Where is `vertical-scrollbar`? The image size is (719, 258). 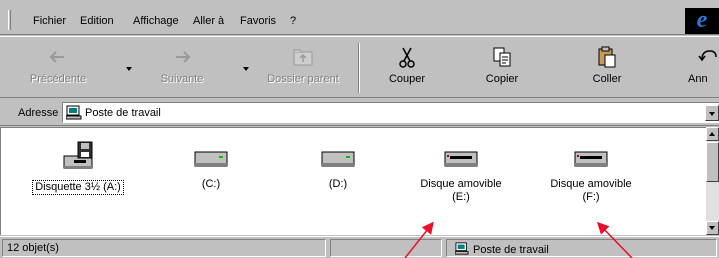
vertical-scrollbar is located at coordinates (712, 181).